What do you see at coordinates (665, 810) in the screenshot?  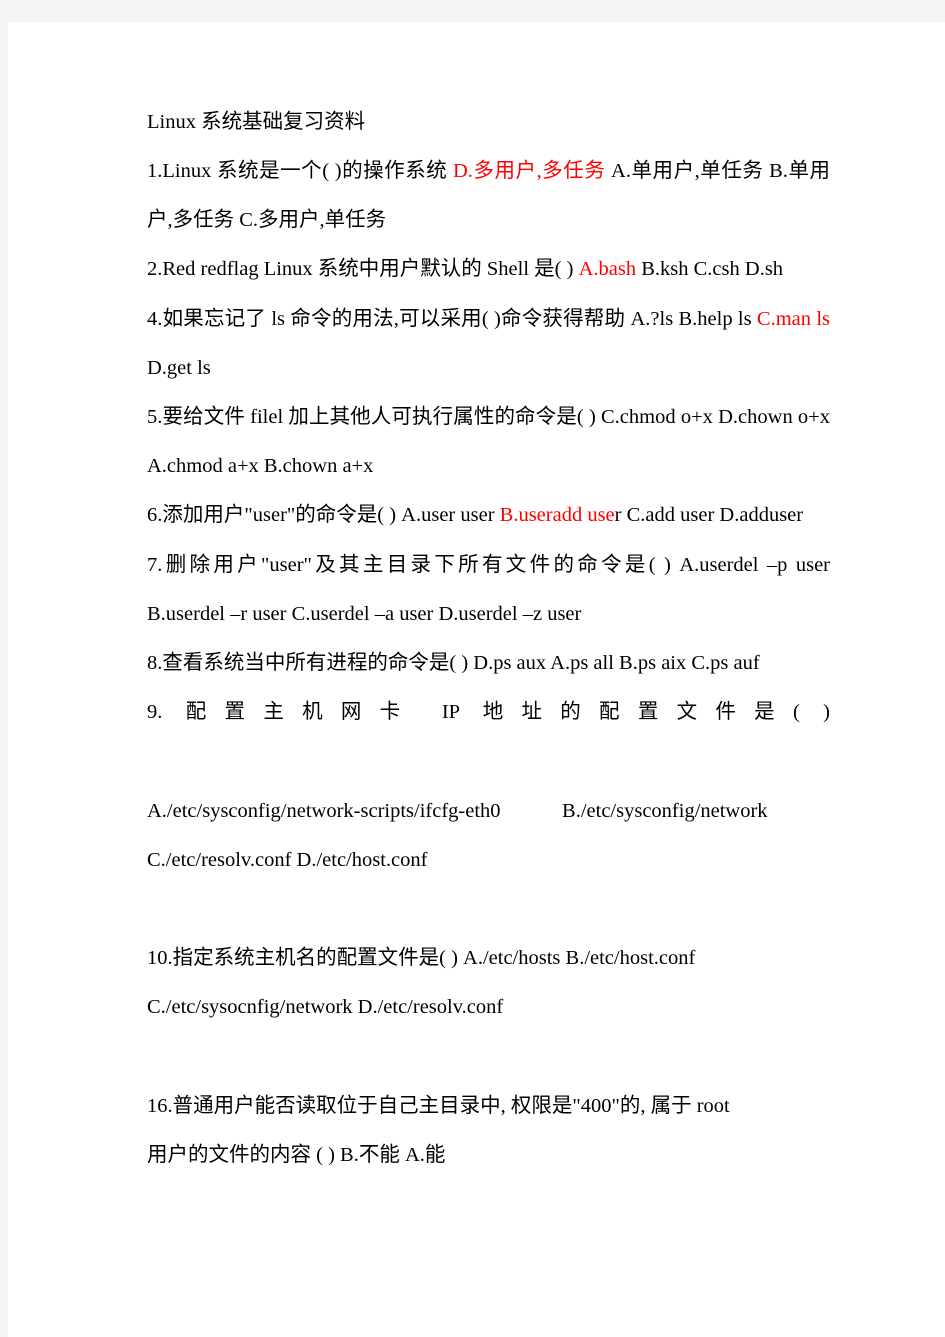 I see `question-9-option-b: B./etc/sysconfig/network` at bounding box center [665, 810].